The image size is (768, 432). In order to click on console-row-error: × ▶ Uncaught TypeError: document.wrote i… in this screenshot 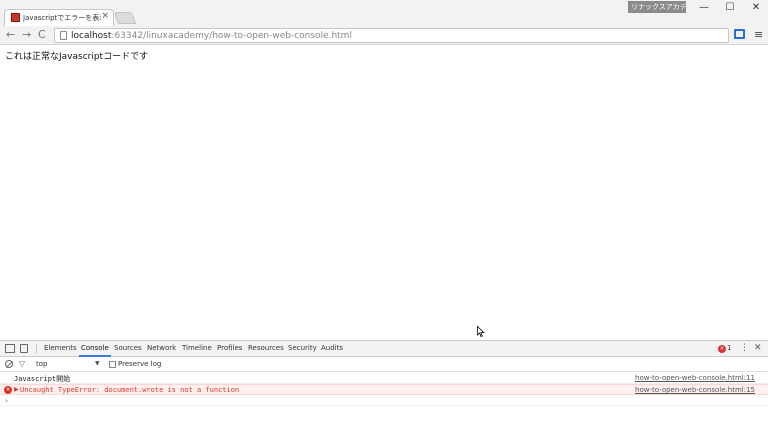, I will do `click(384, 389)`.